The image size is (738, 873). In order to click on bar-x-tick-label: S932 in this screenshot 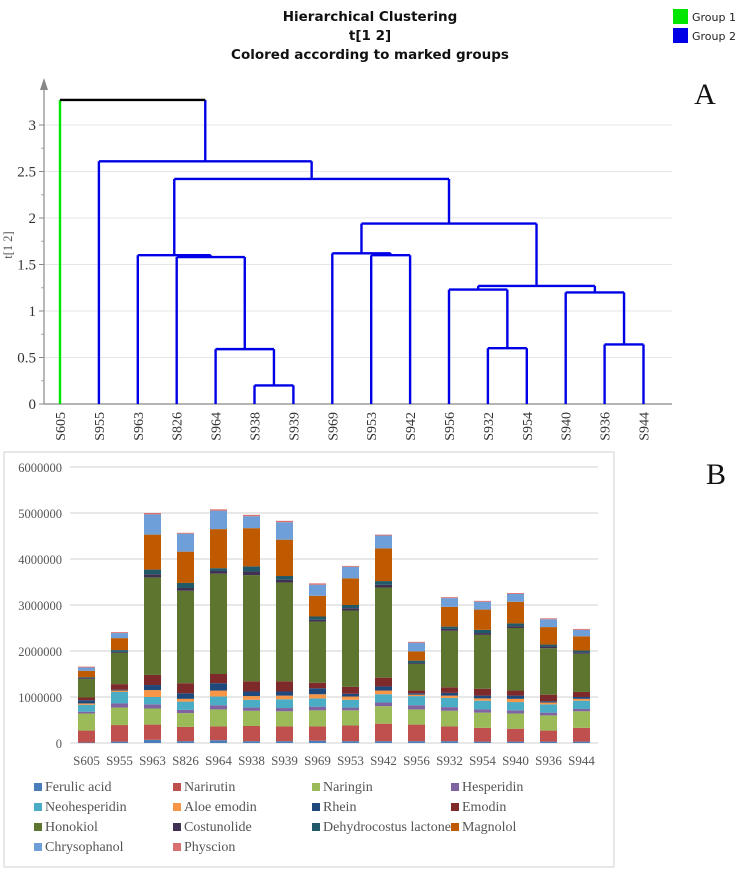, I will do `click(449, 760)`.